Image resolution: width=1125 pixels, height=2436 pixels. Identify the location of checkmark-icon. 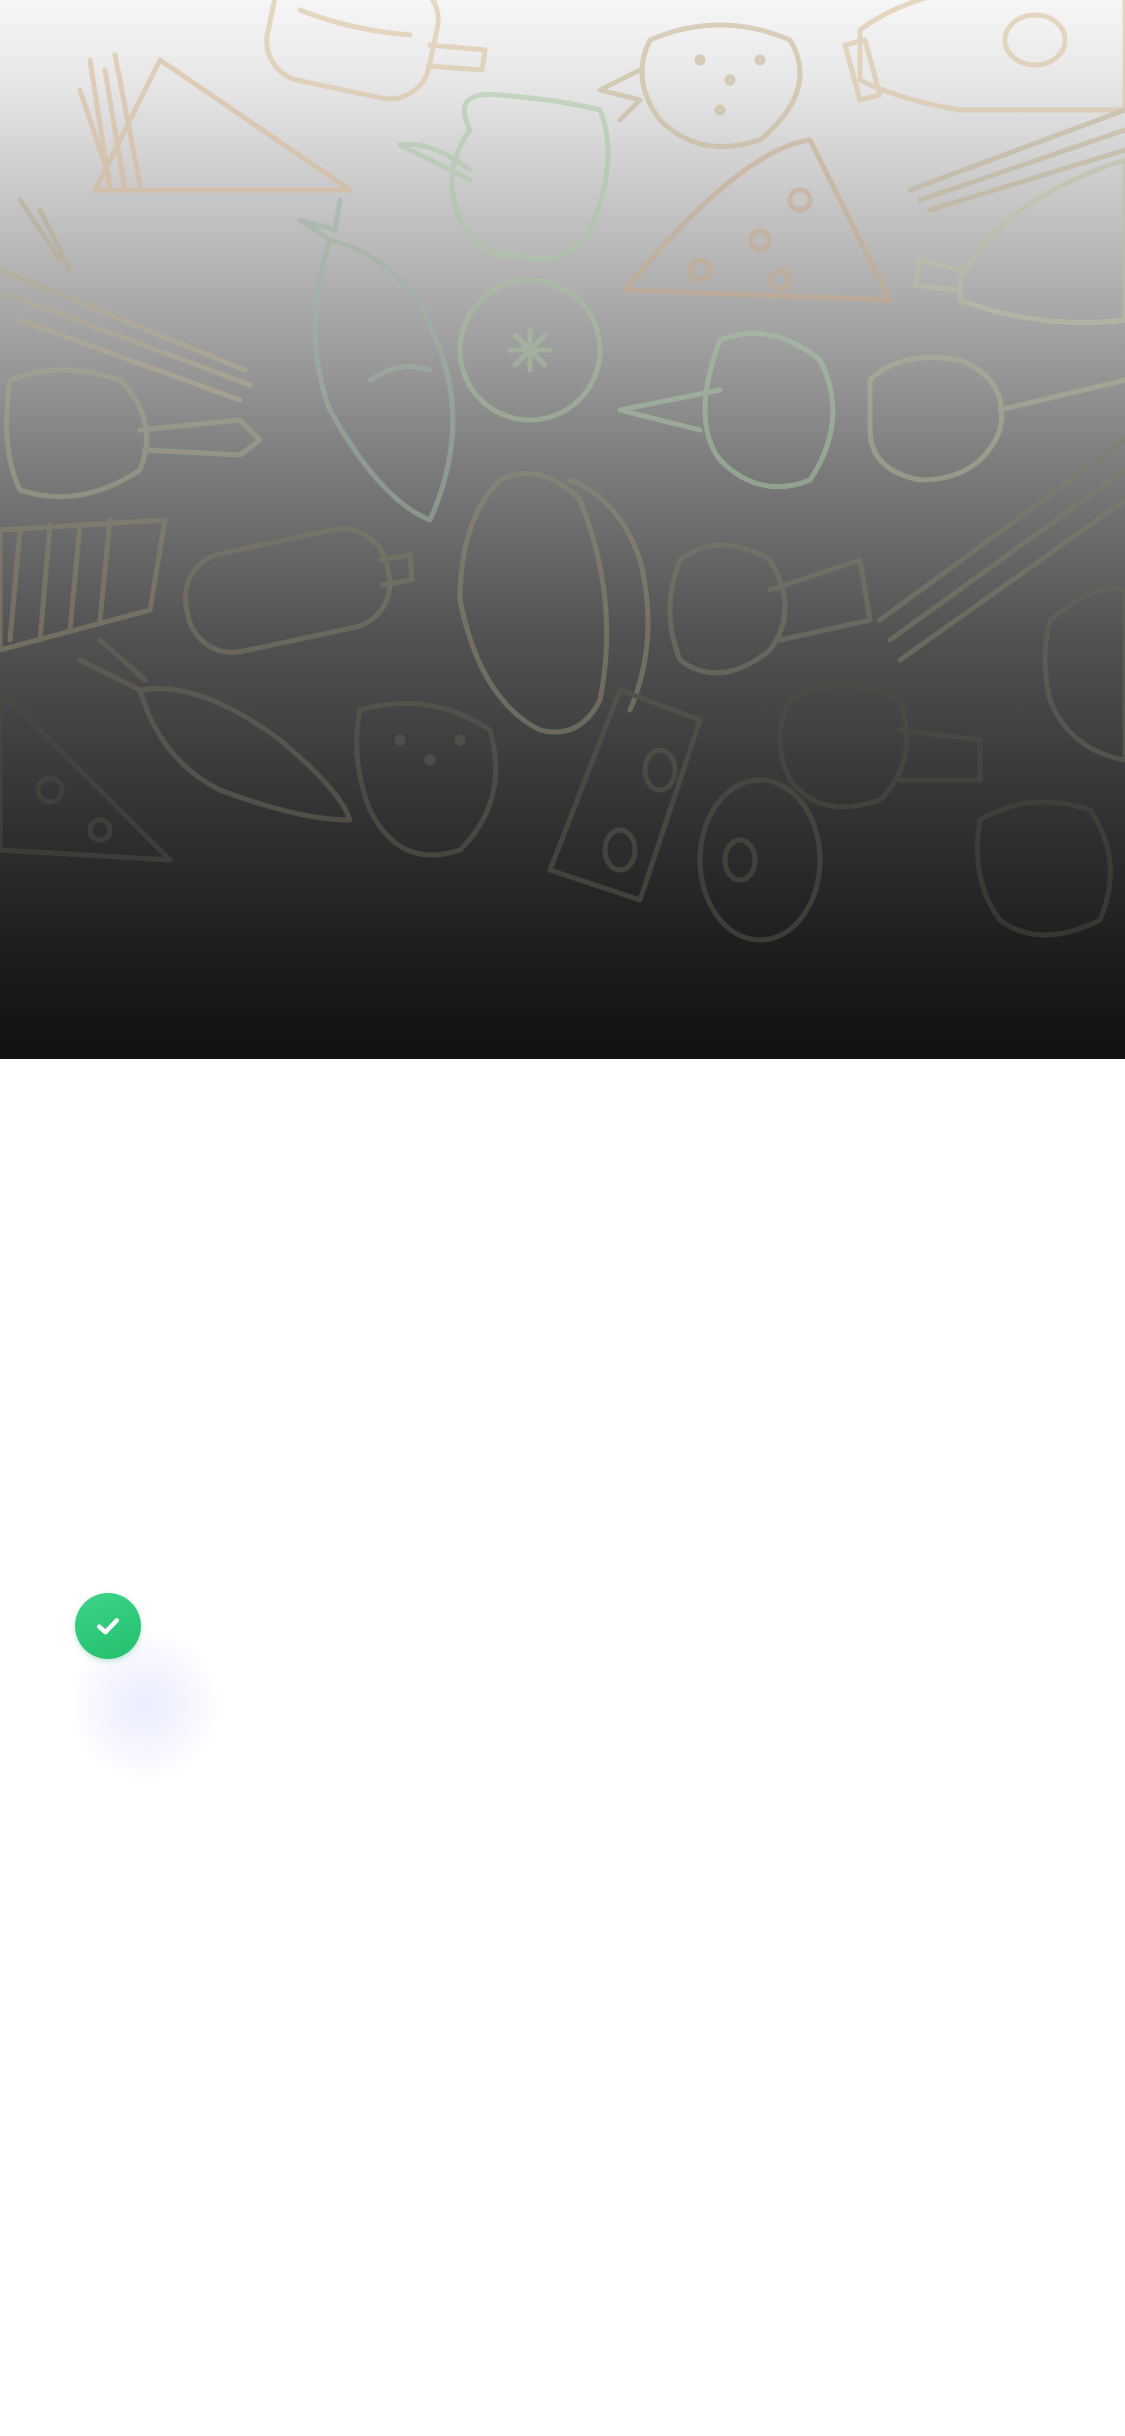
(108, 1626).